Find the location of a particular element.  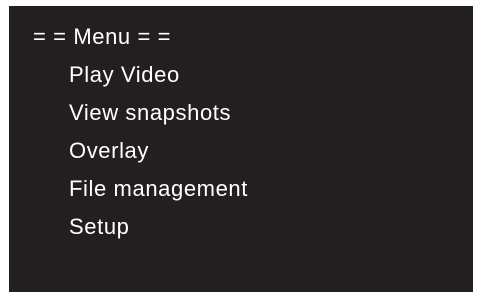

menu-title: = = Menu = = is located at coordinates (102, 36).